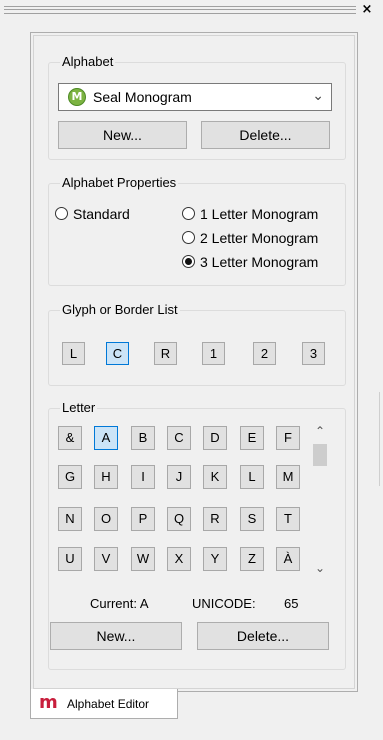 The height and width of the screenshot is (740, 383). What do you see at coordinates (215, 519) in the screenshot?
I see `letter-key: R` at bounding box center [215, 519].